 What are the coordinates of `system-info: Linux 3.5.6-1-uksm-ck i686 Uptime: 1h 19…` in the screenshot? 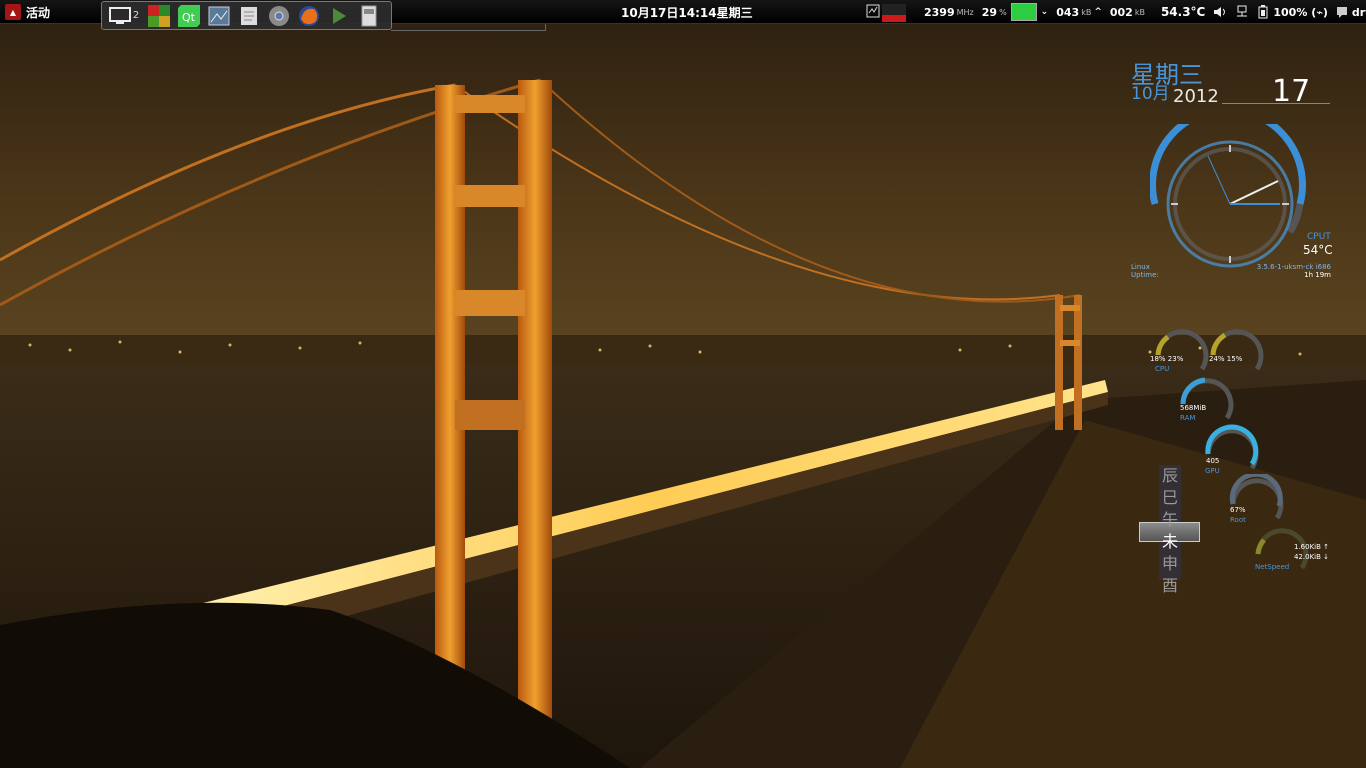 It's located at (1231, 271).